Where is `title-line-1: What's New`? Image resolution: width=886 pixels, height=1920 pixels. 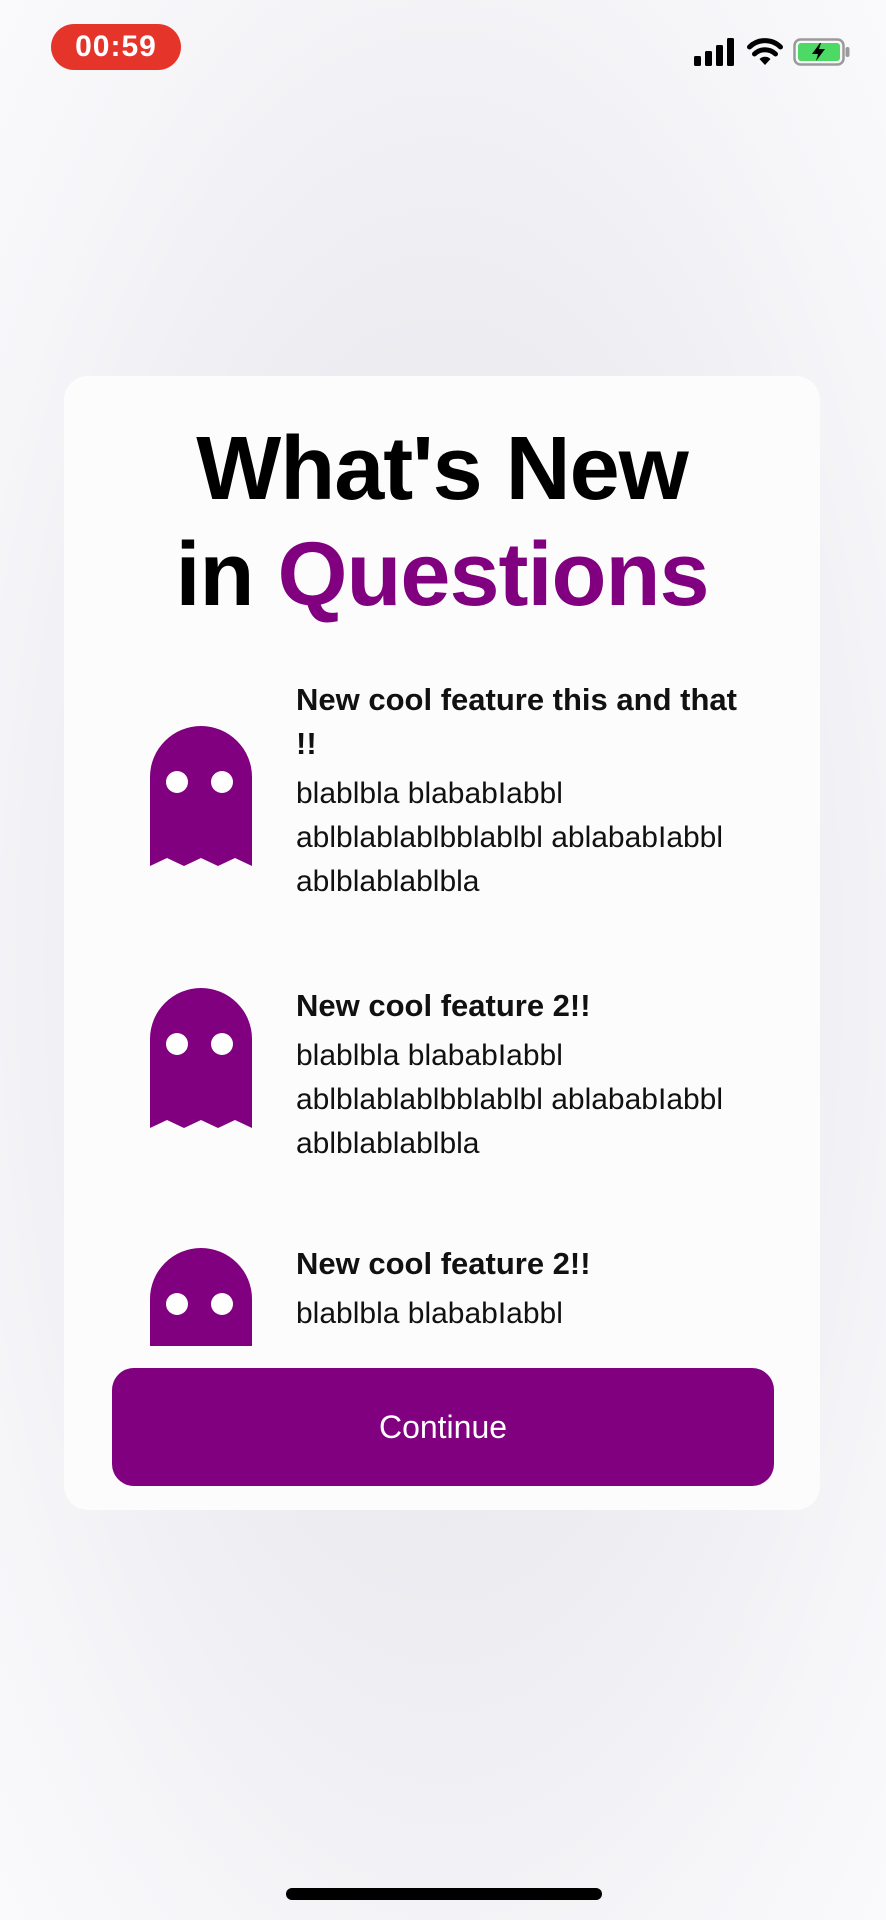 title-line-1: What's New is located at coordinates (442, 469).